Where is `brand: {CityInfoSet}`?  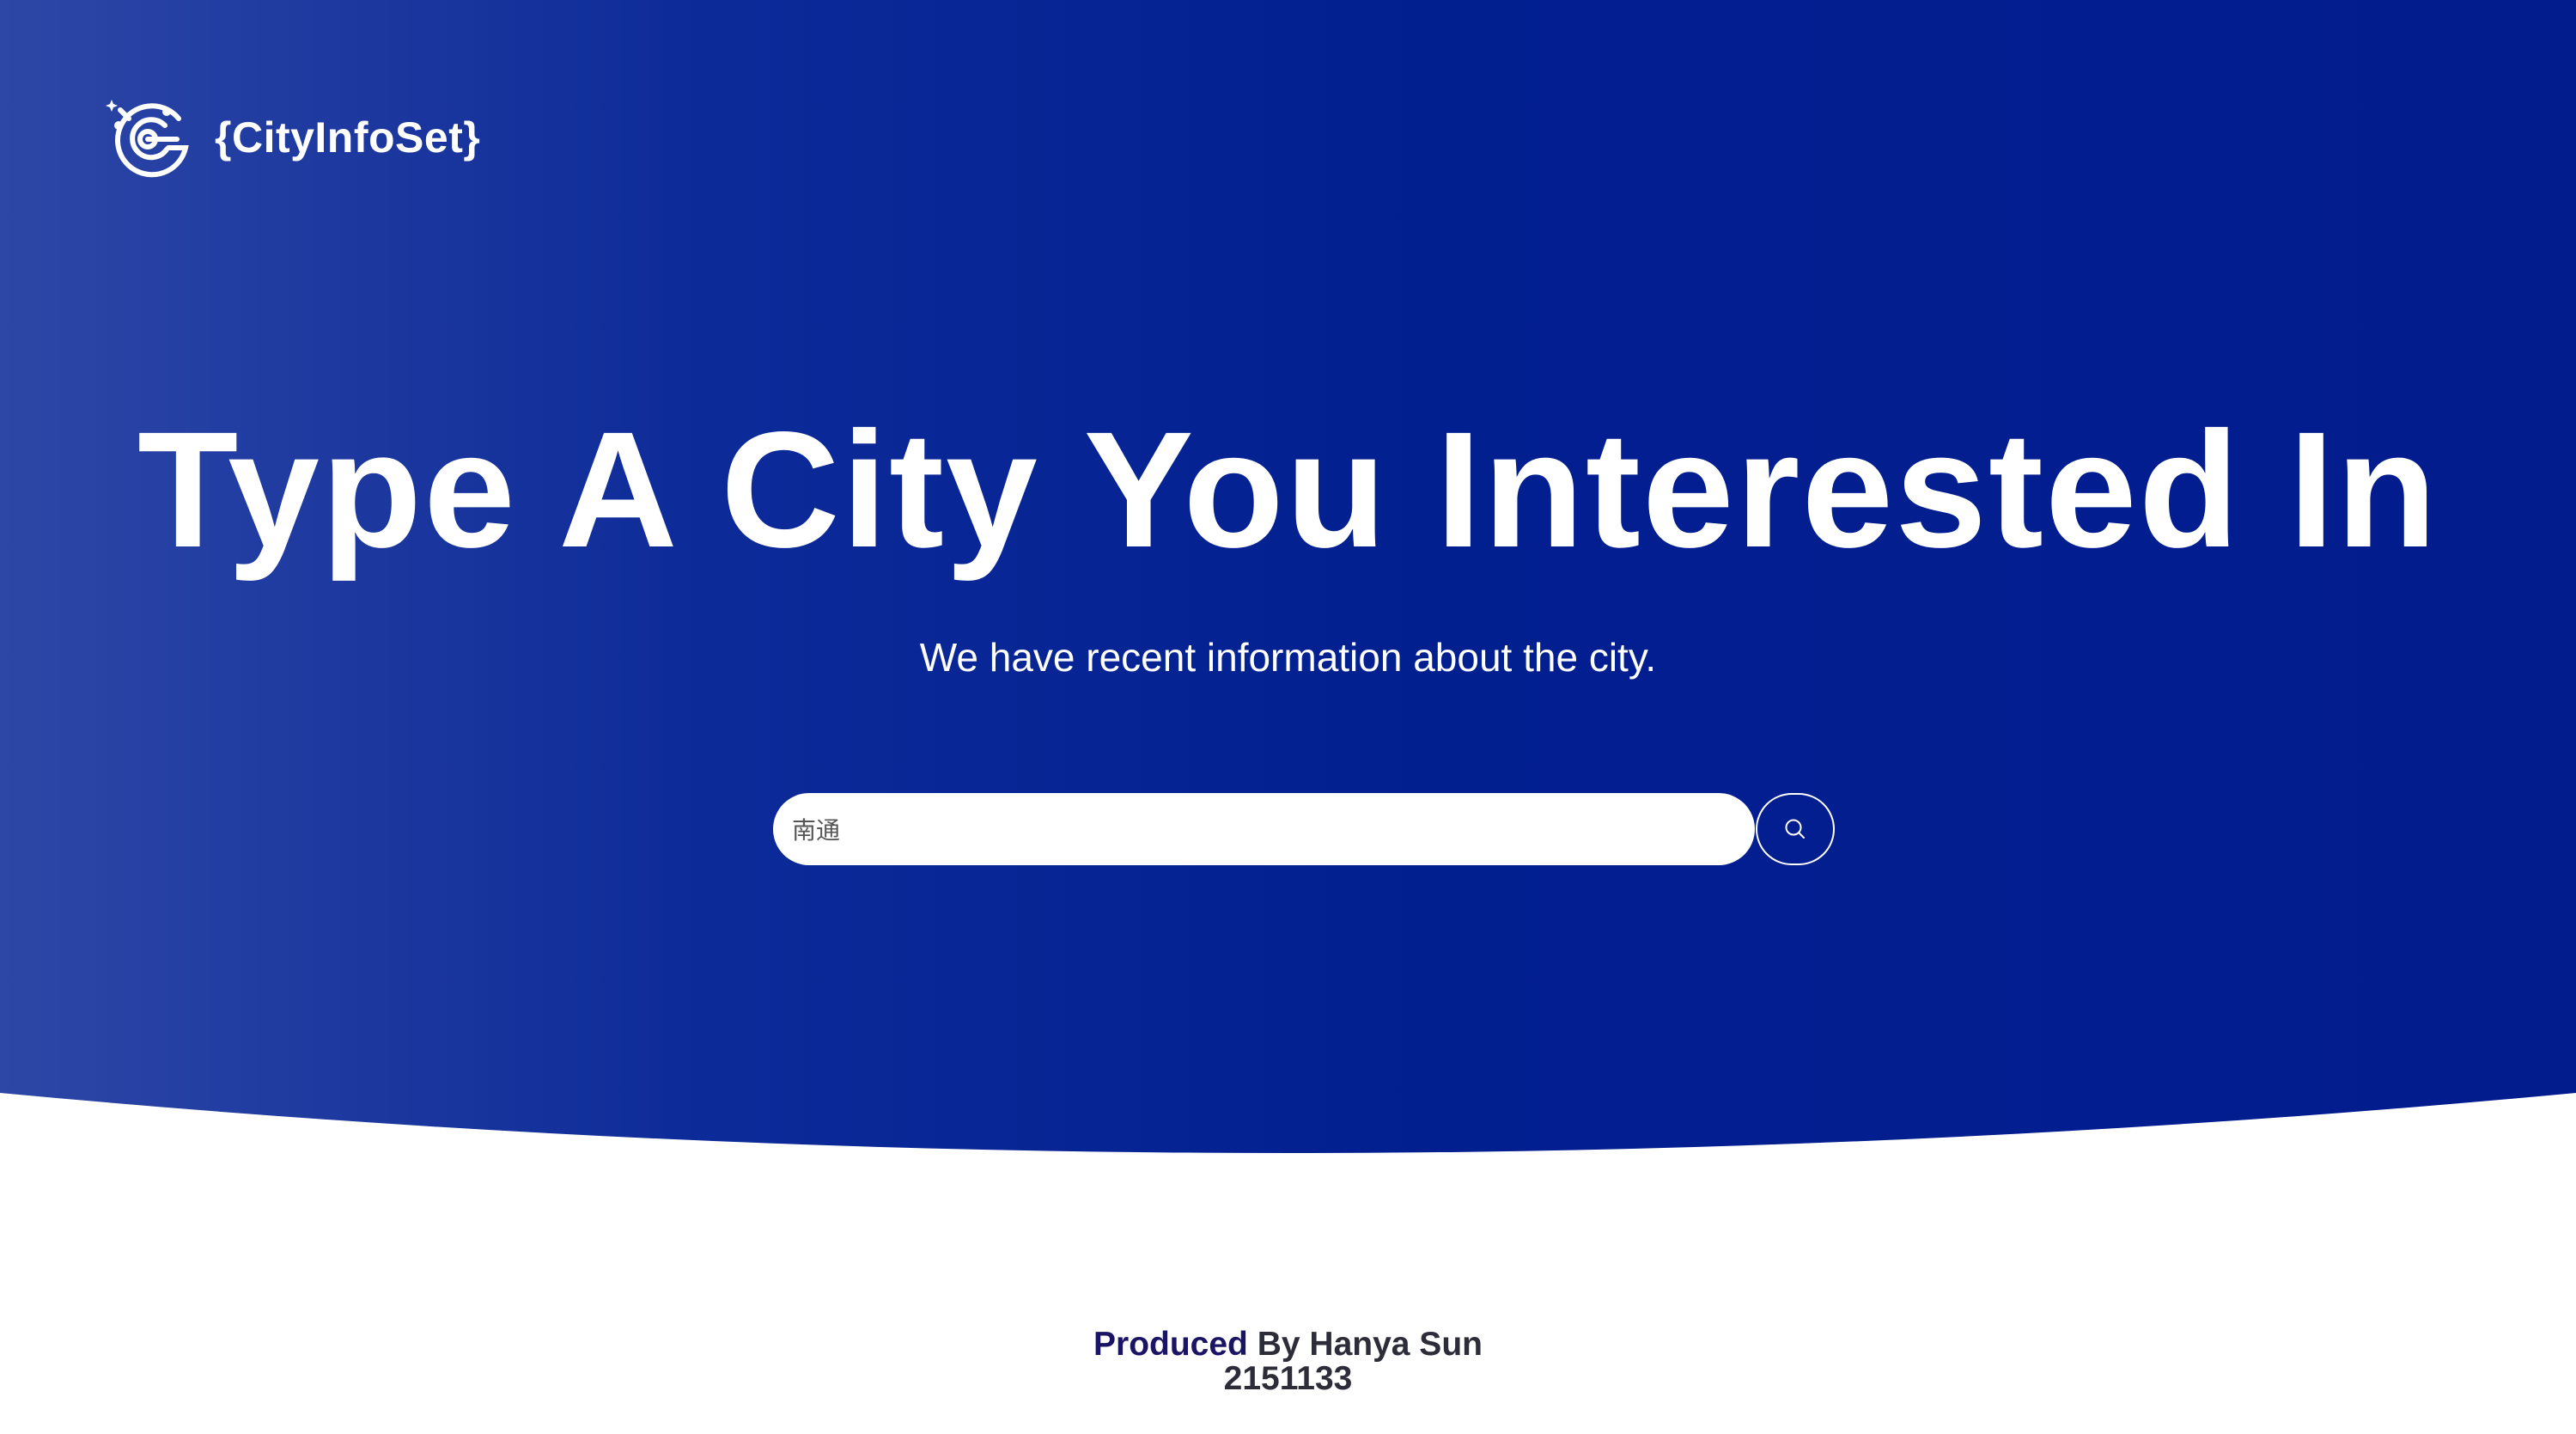 brand: {CityInfoSet} is located at coordinates (291, 137).